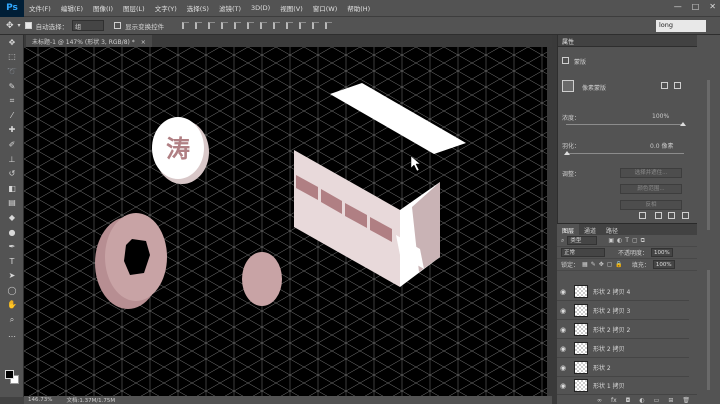  I want to click on foreground-color-swatch, so click(9, 374).